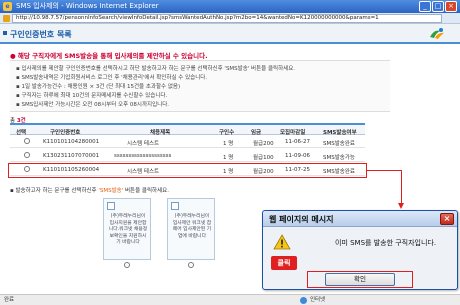 Image resolution: width=460 pixels, height=305 pixels. Describe the element at coordinates (301, 219) in the screenshot. I see `dialog-title: 웹 페이지의 메시지` at that location.